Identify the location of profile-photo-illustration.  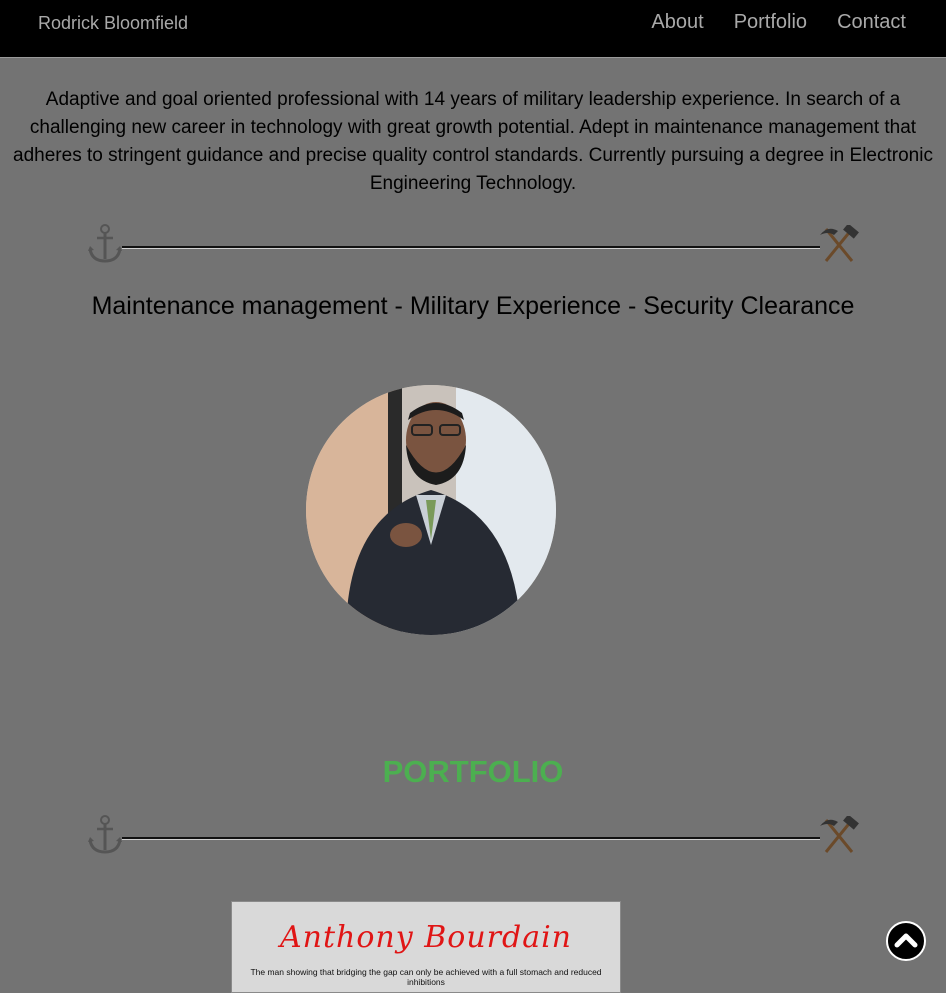
(431, 510).